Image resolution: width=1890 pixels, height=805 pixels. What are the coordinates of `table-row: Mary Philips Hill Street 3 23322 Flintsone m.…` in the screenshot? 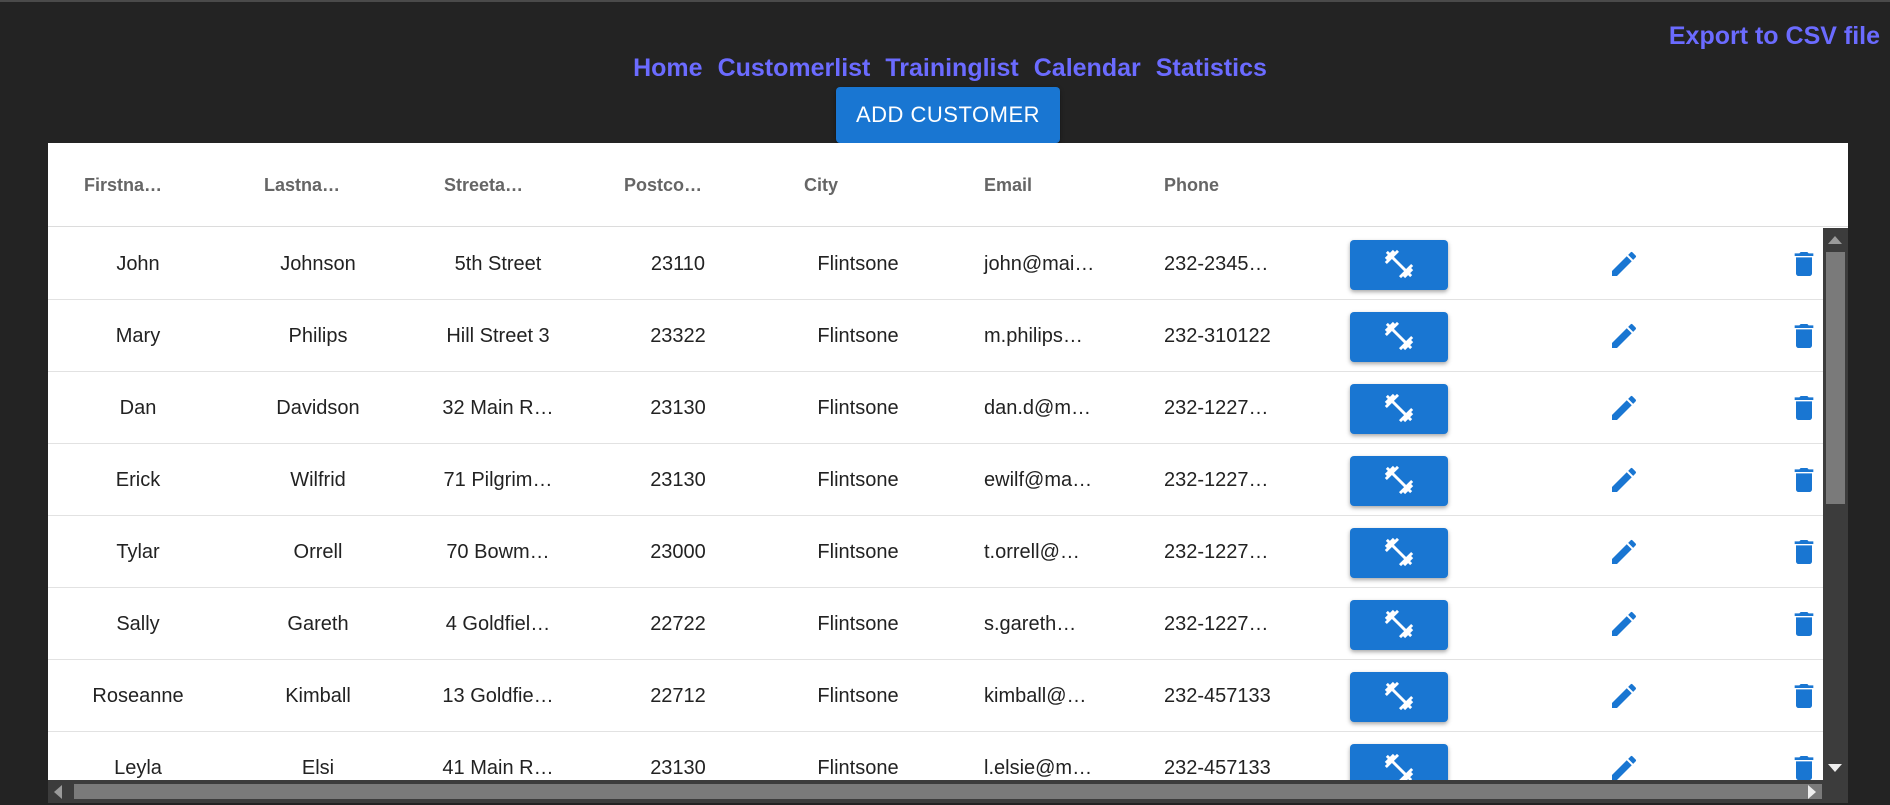 It's located at (935, 336).